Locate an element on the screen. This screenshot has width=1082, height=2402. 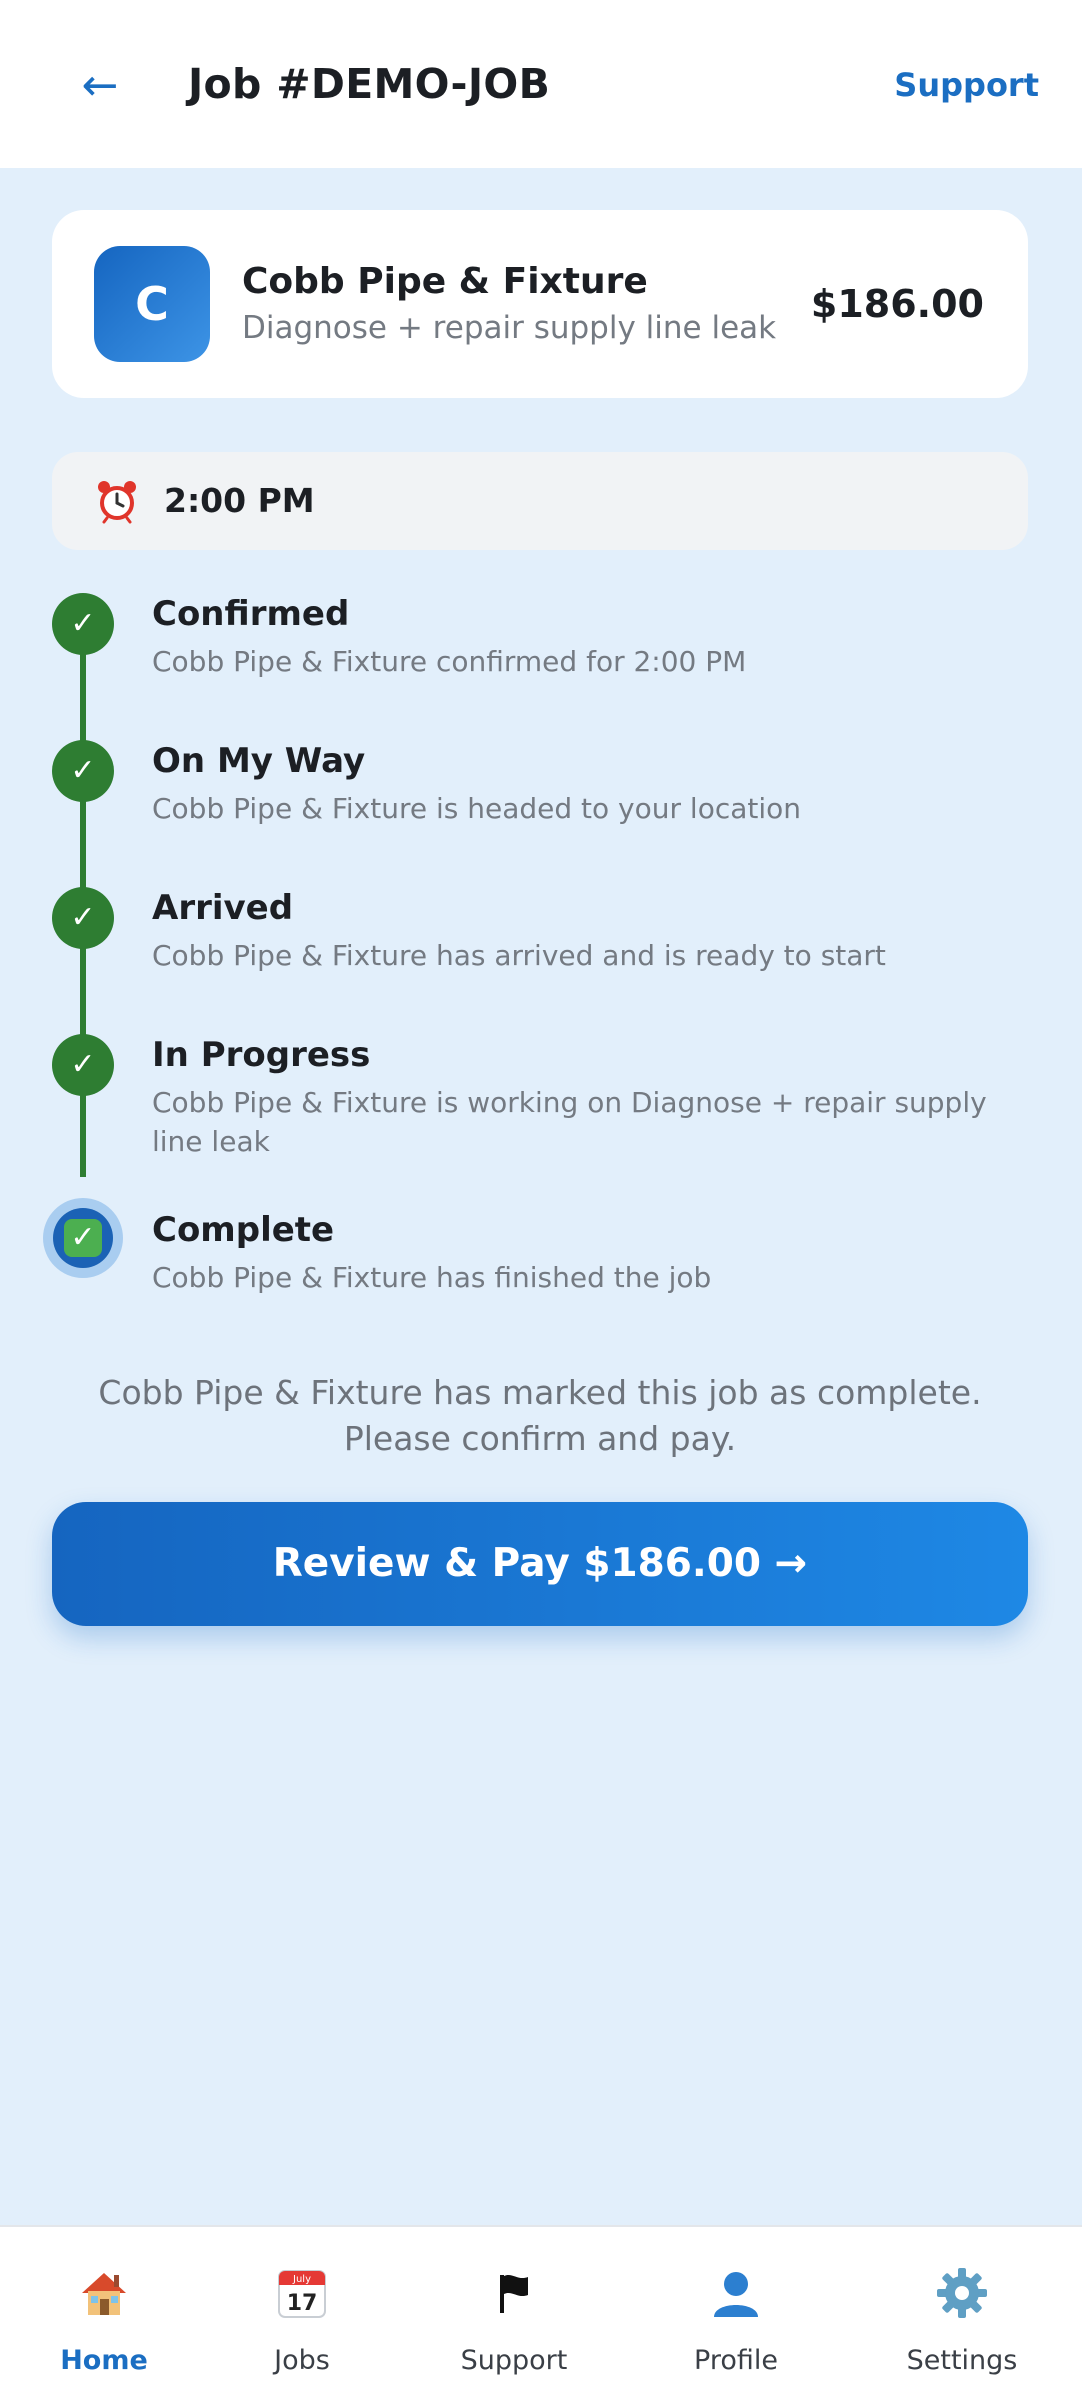
nav-item-home: Home is located at coordinates (104, 2314).